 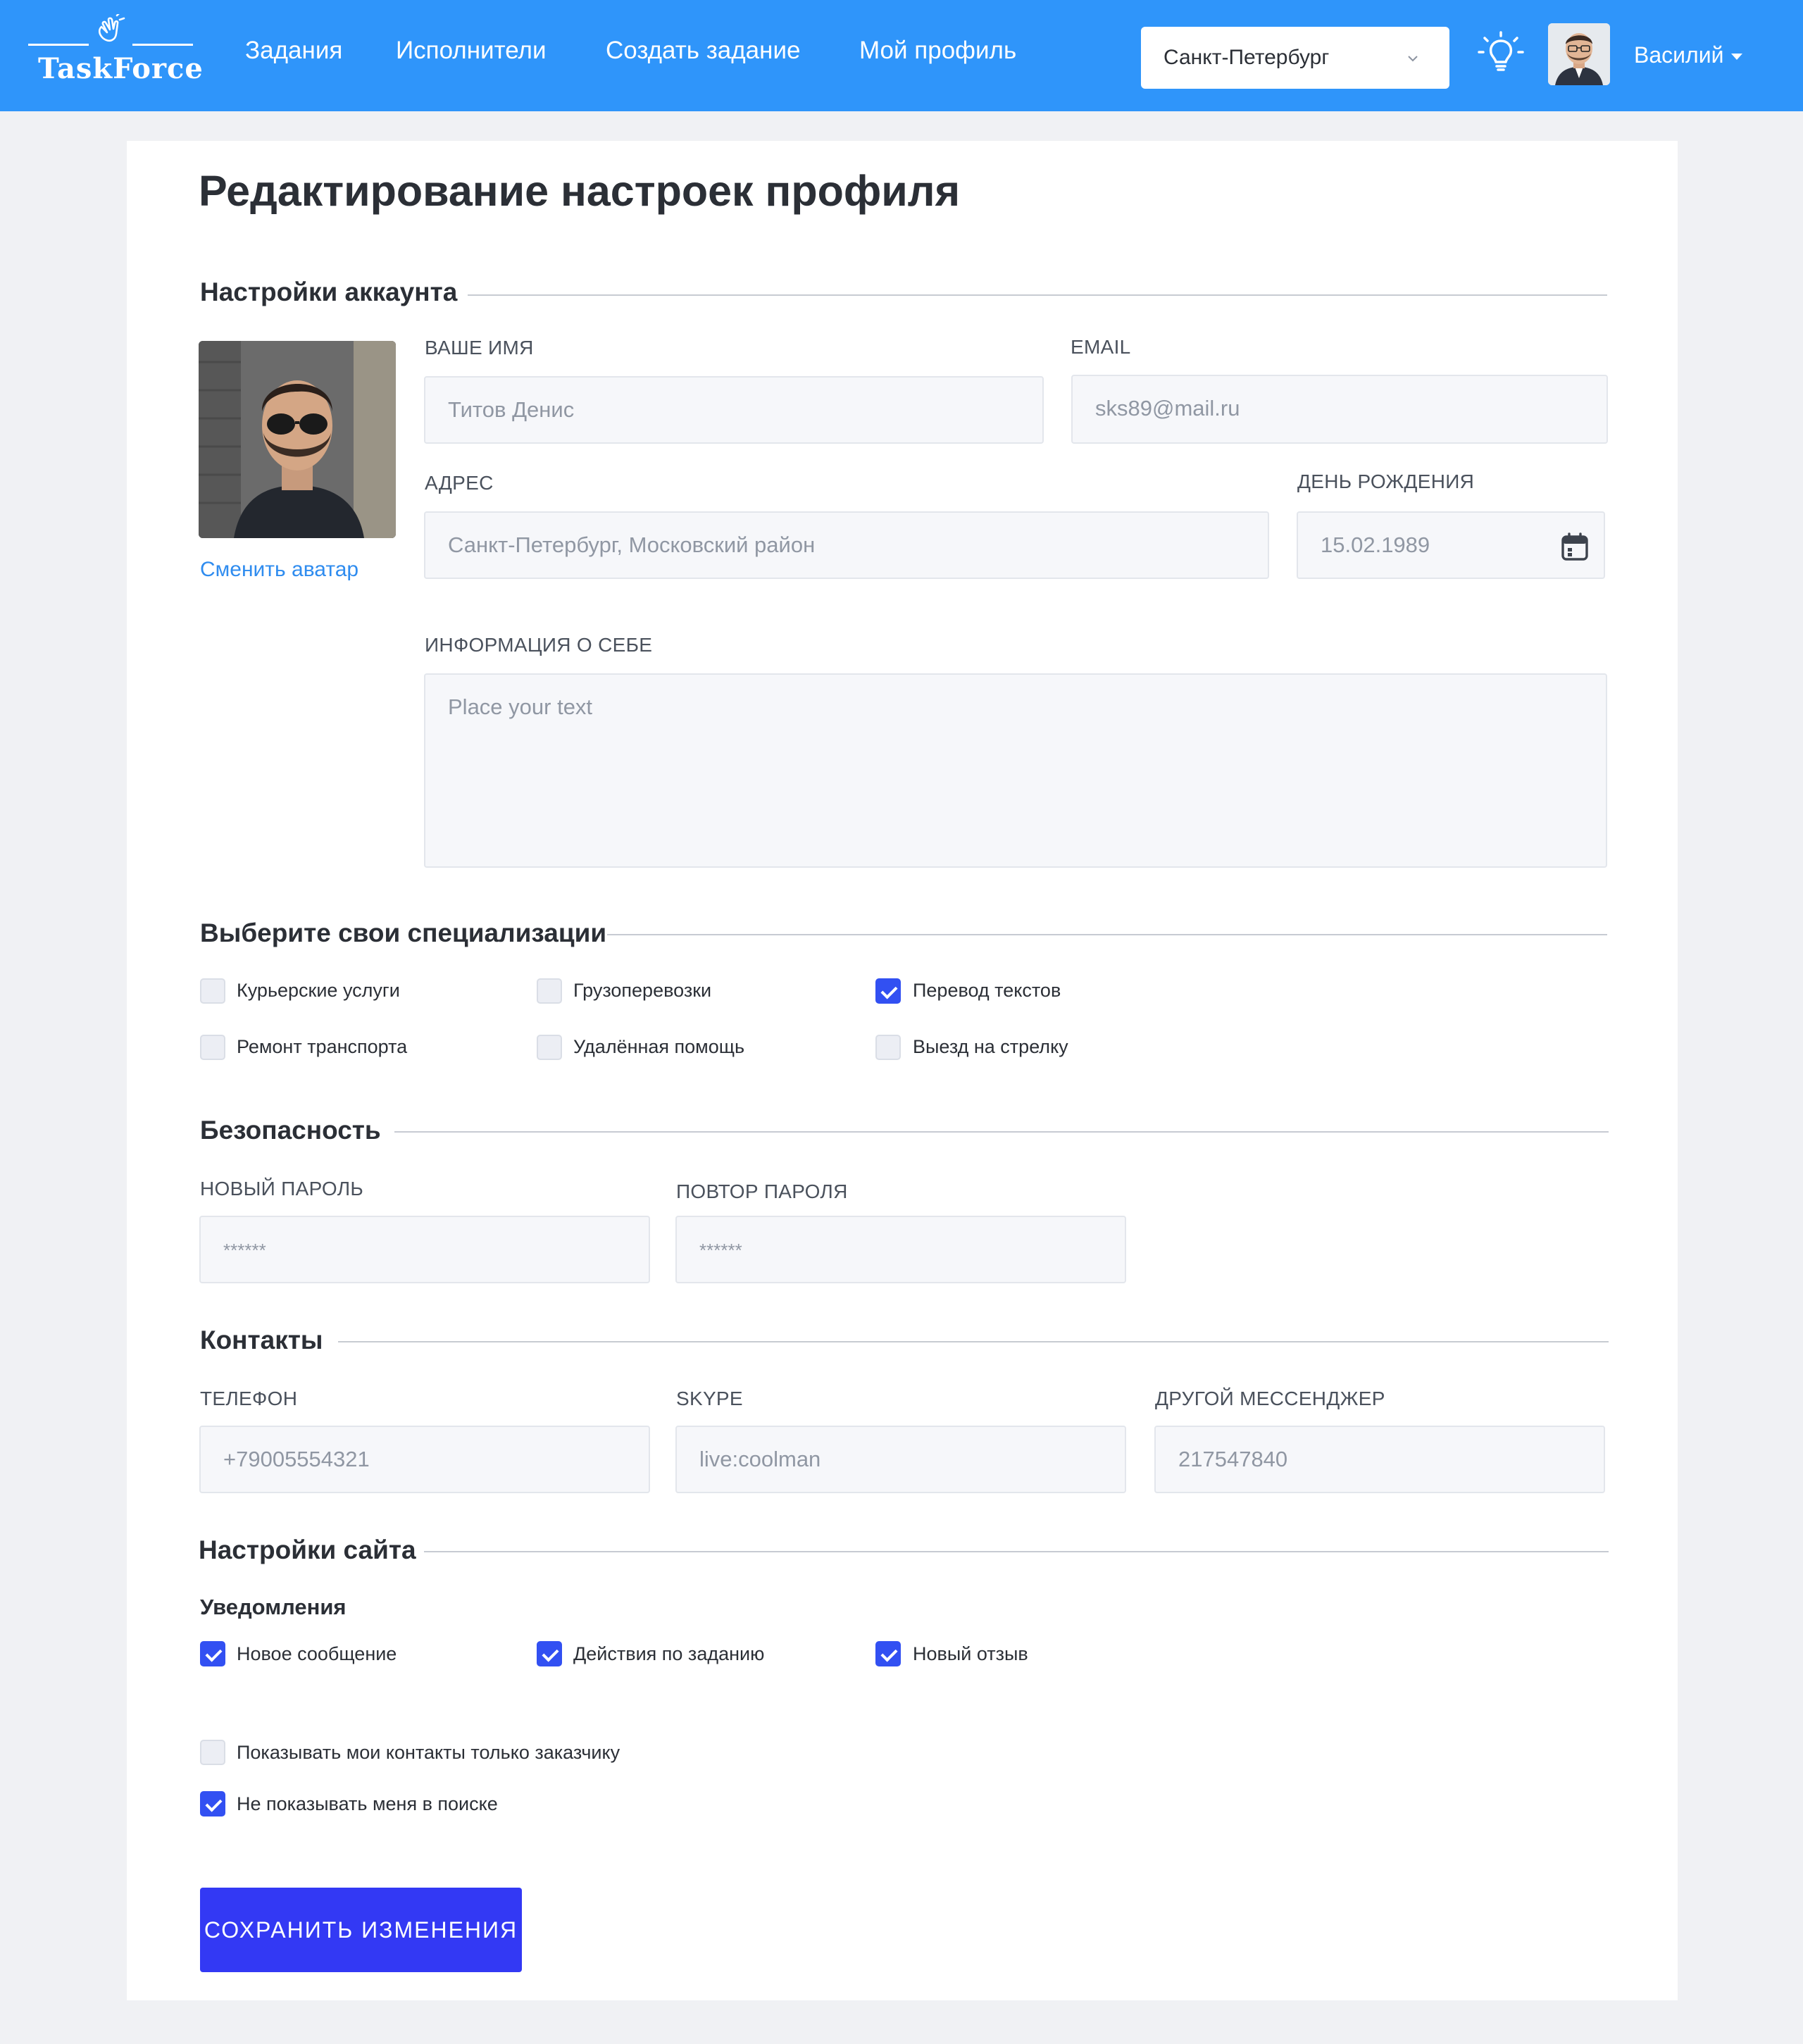 What do you see at coordinates (1270, 1398) in the screenshot?
I see `messenger-label: ДРУГОЙ МЕССЕНДЖЕР` at bounding box center [1270, 1398].